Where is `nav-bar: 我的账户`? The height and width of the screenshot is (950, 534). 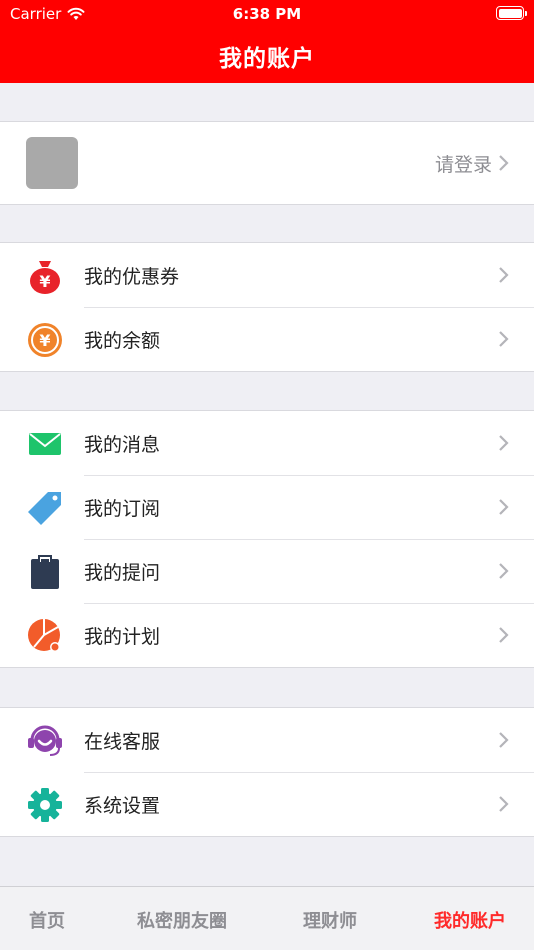
nav-bar: 我的账户 is located at coordinates (267, 55).